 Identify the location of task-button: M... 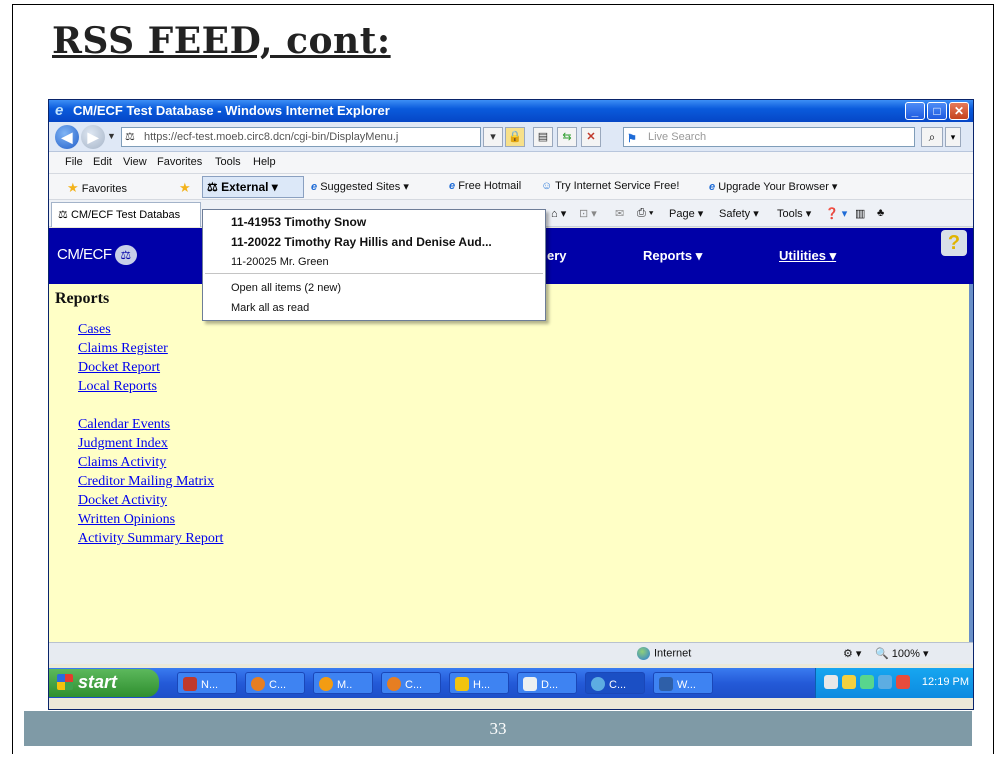
(343, 683).